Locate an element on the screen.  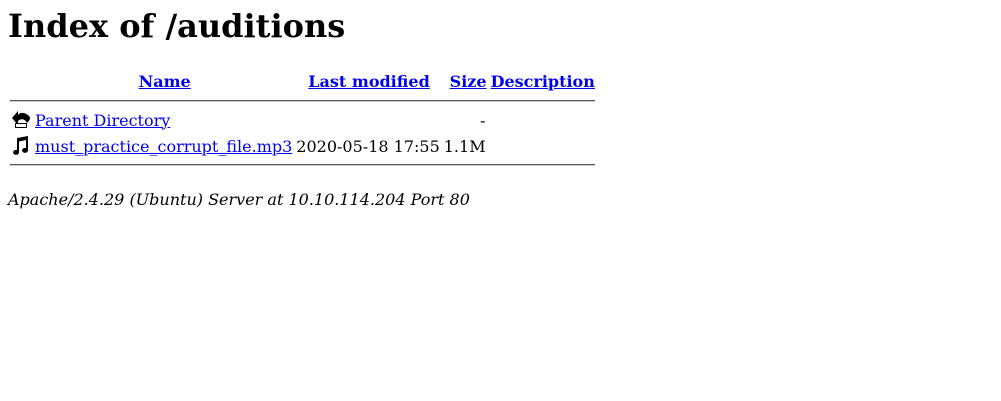
row-size: - is located at coordinates (483, 120).